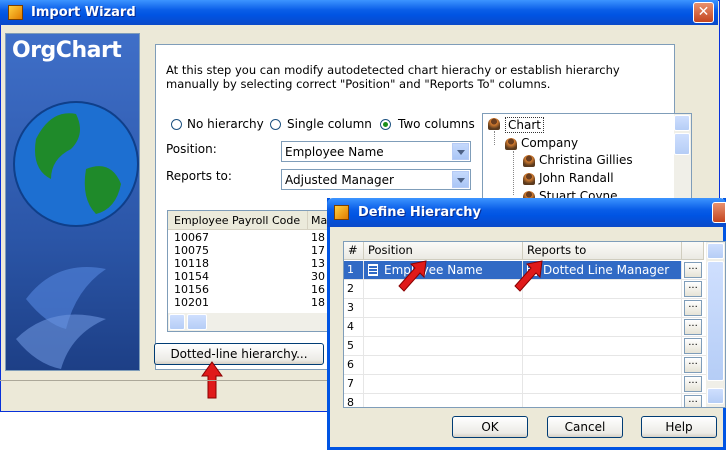 The image size is (726, 450). What do you see at coordinates (177, 322) in the screenshot?
I see `scroll-left-icon` at bounding box center [177, 322].